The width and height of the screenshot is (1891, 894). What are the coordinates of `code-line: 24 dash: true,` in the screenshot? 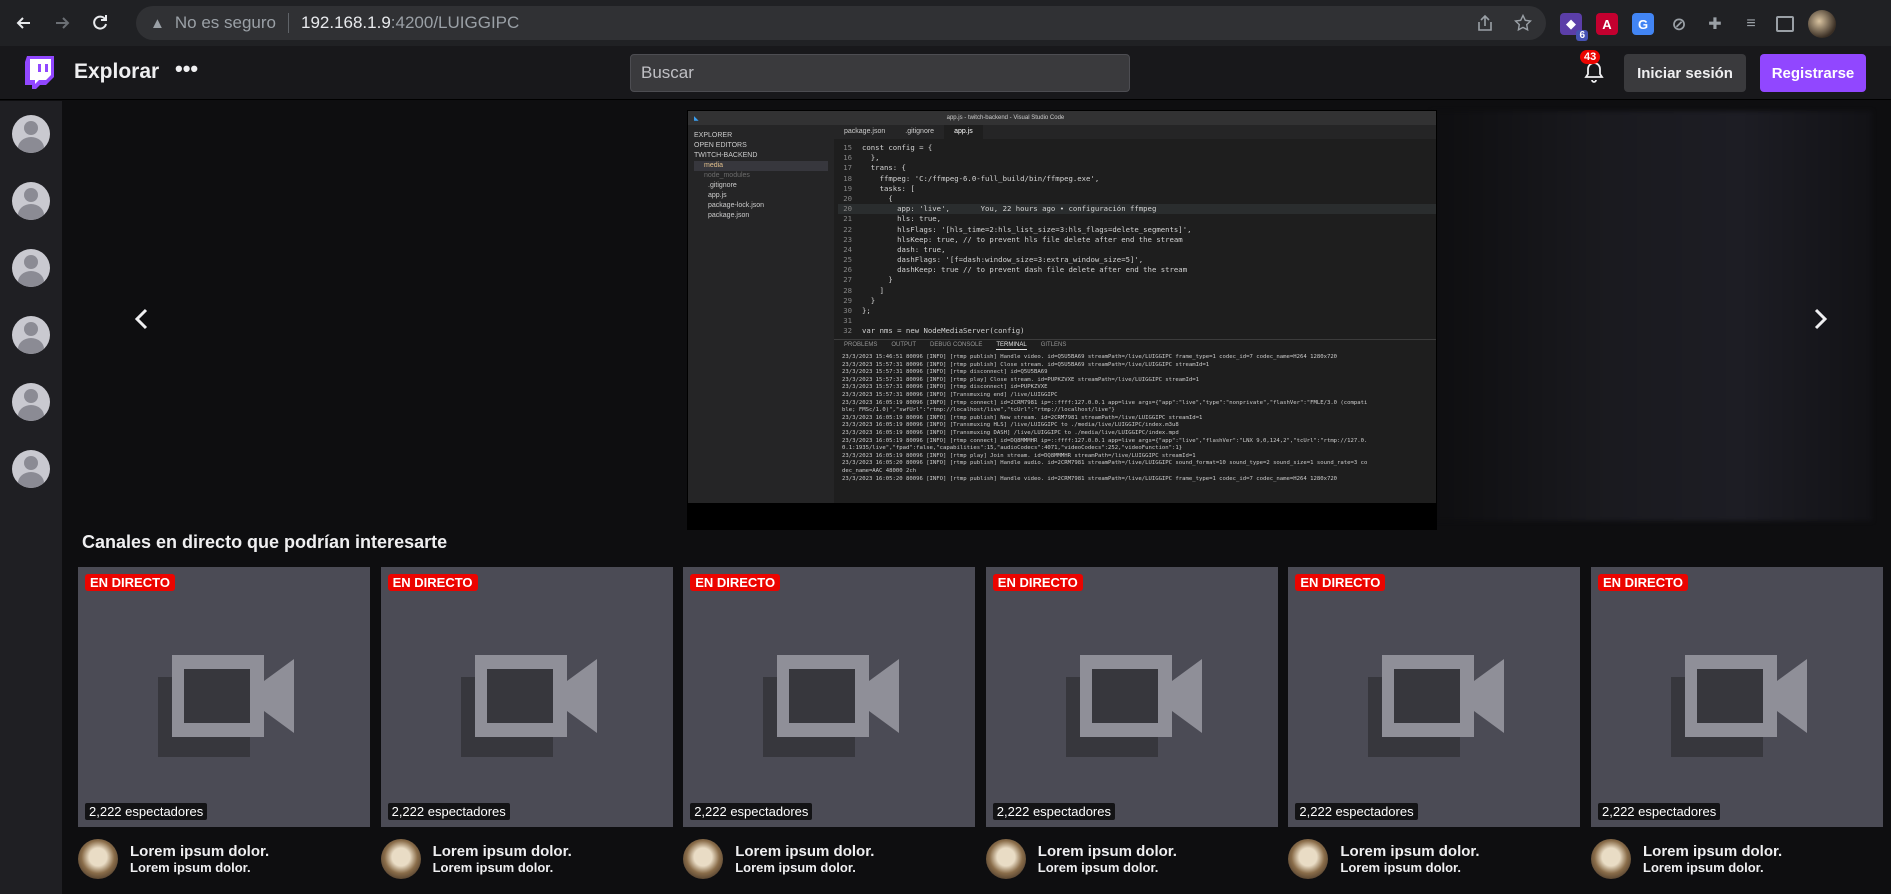 It's located at (1137, 250).